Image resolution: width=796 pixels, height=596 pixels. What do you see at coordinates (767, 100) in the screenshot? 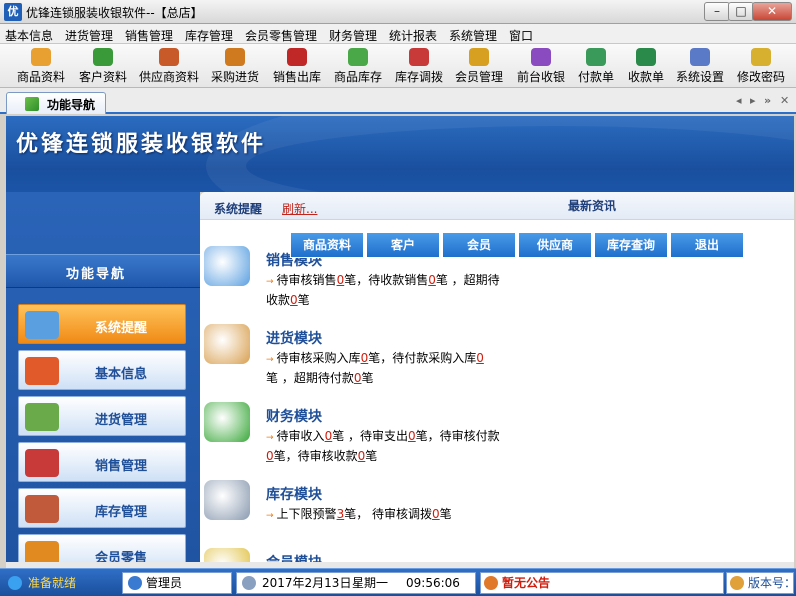
I see `tab-list-icon: »` at bounding box center [767, 100].